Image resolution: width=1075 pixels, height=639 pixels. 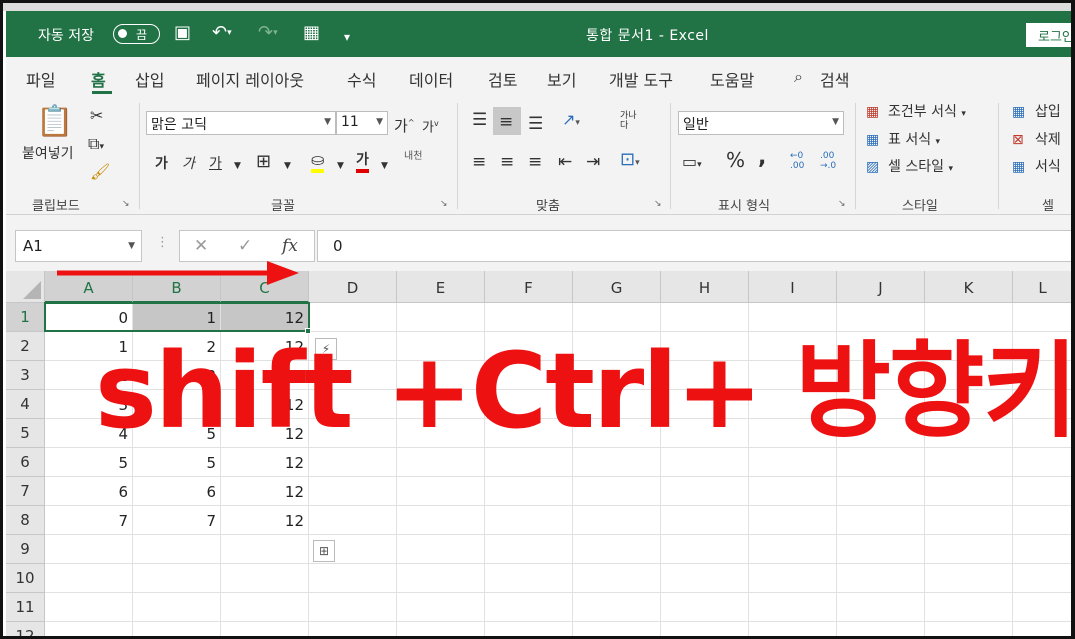 What do you see at coordinates (1018, 167) in the screenshot?
I see `format-cells-icon: ▦` at bounding box center [1018, 167].